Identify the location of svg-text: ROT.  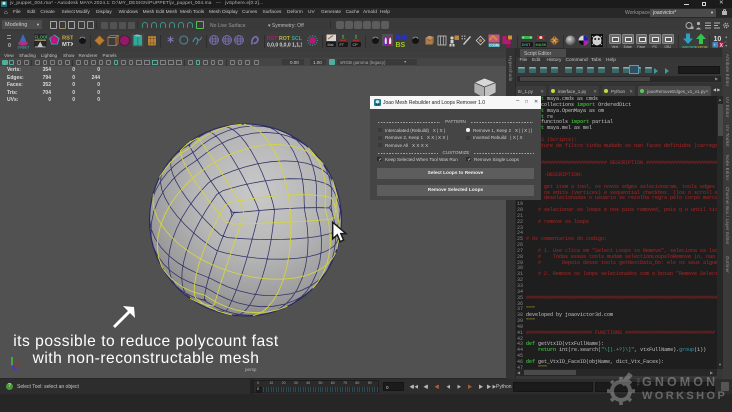
(285, 39).